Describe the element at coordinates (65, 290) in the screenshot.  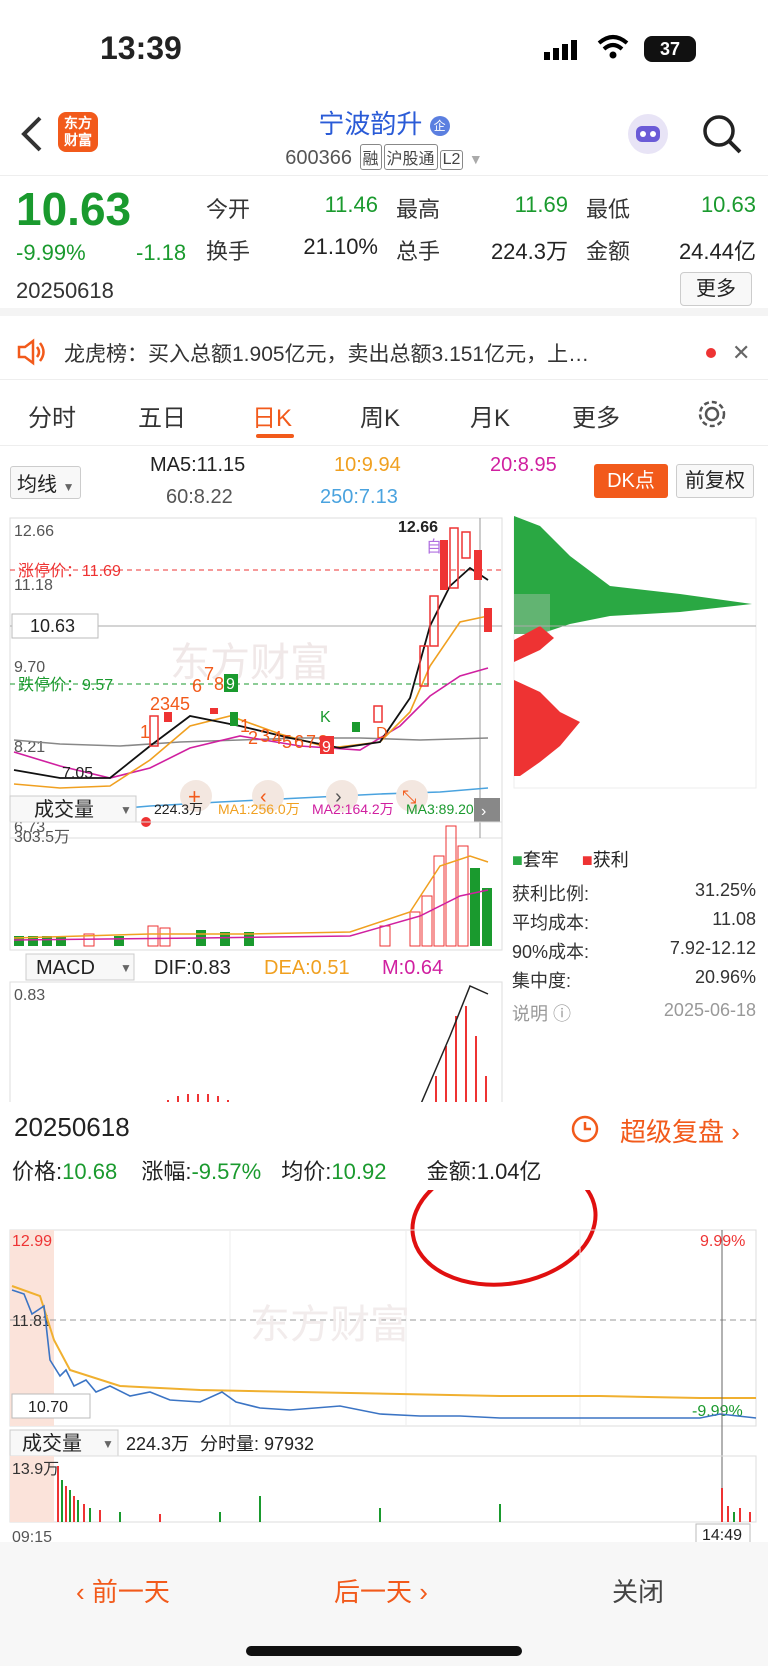
I see `quote-date: 20250618` at that location.